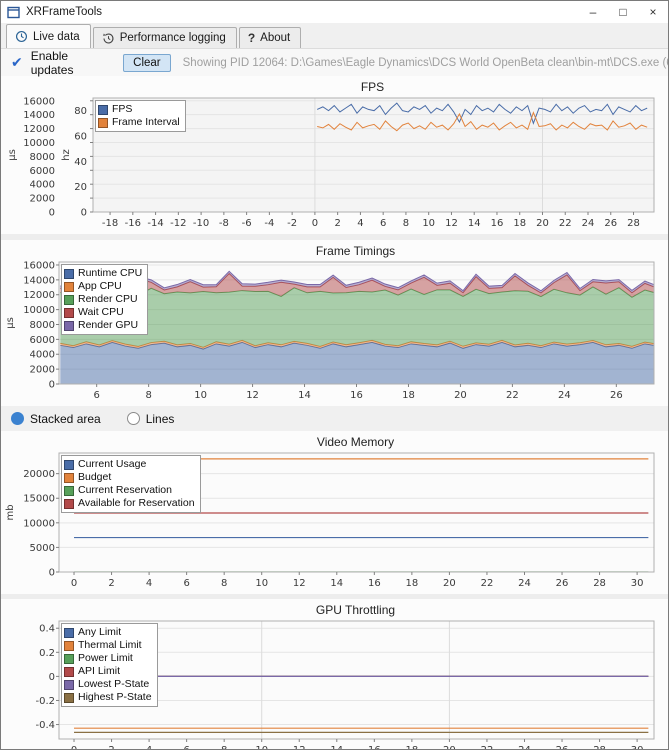 The image size is (669, 750). Describe the element at coordinates (172, 38) in the screenshot. I see `tab-performance-logging-label: Performance logging` at that location.